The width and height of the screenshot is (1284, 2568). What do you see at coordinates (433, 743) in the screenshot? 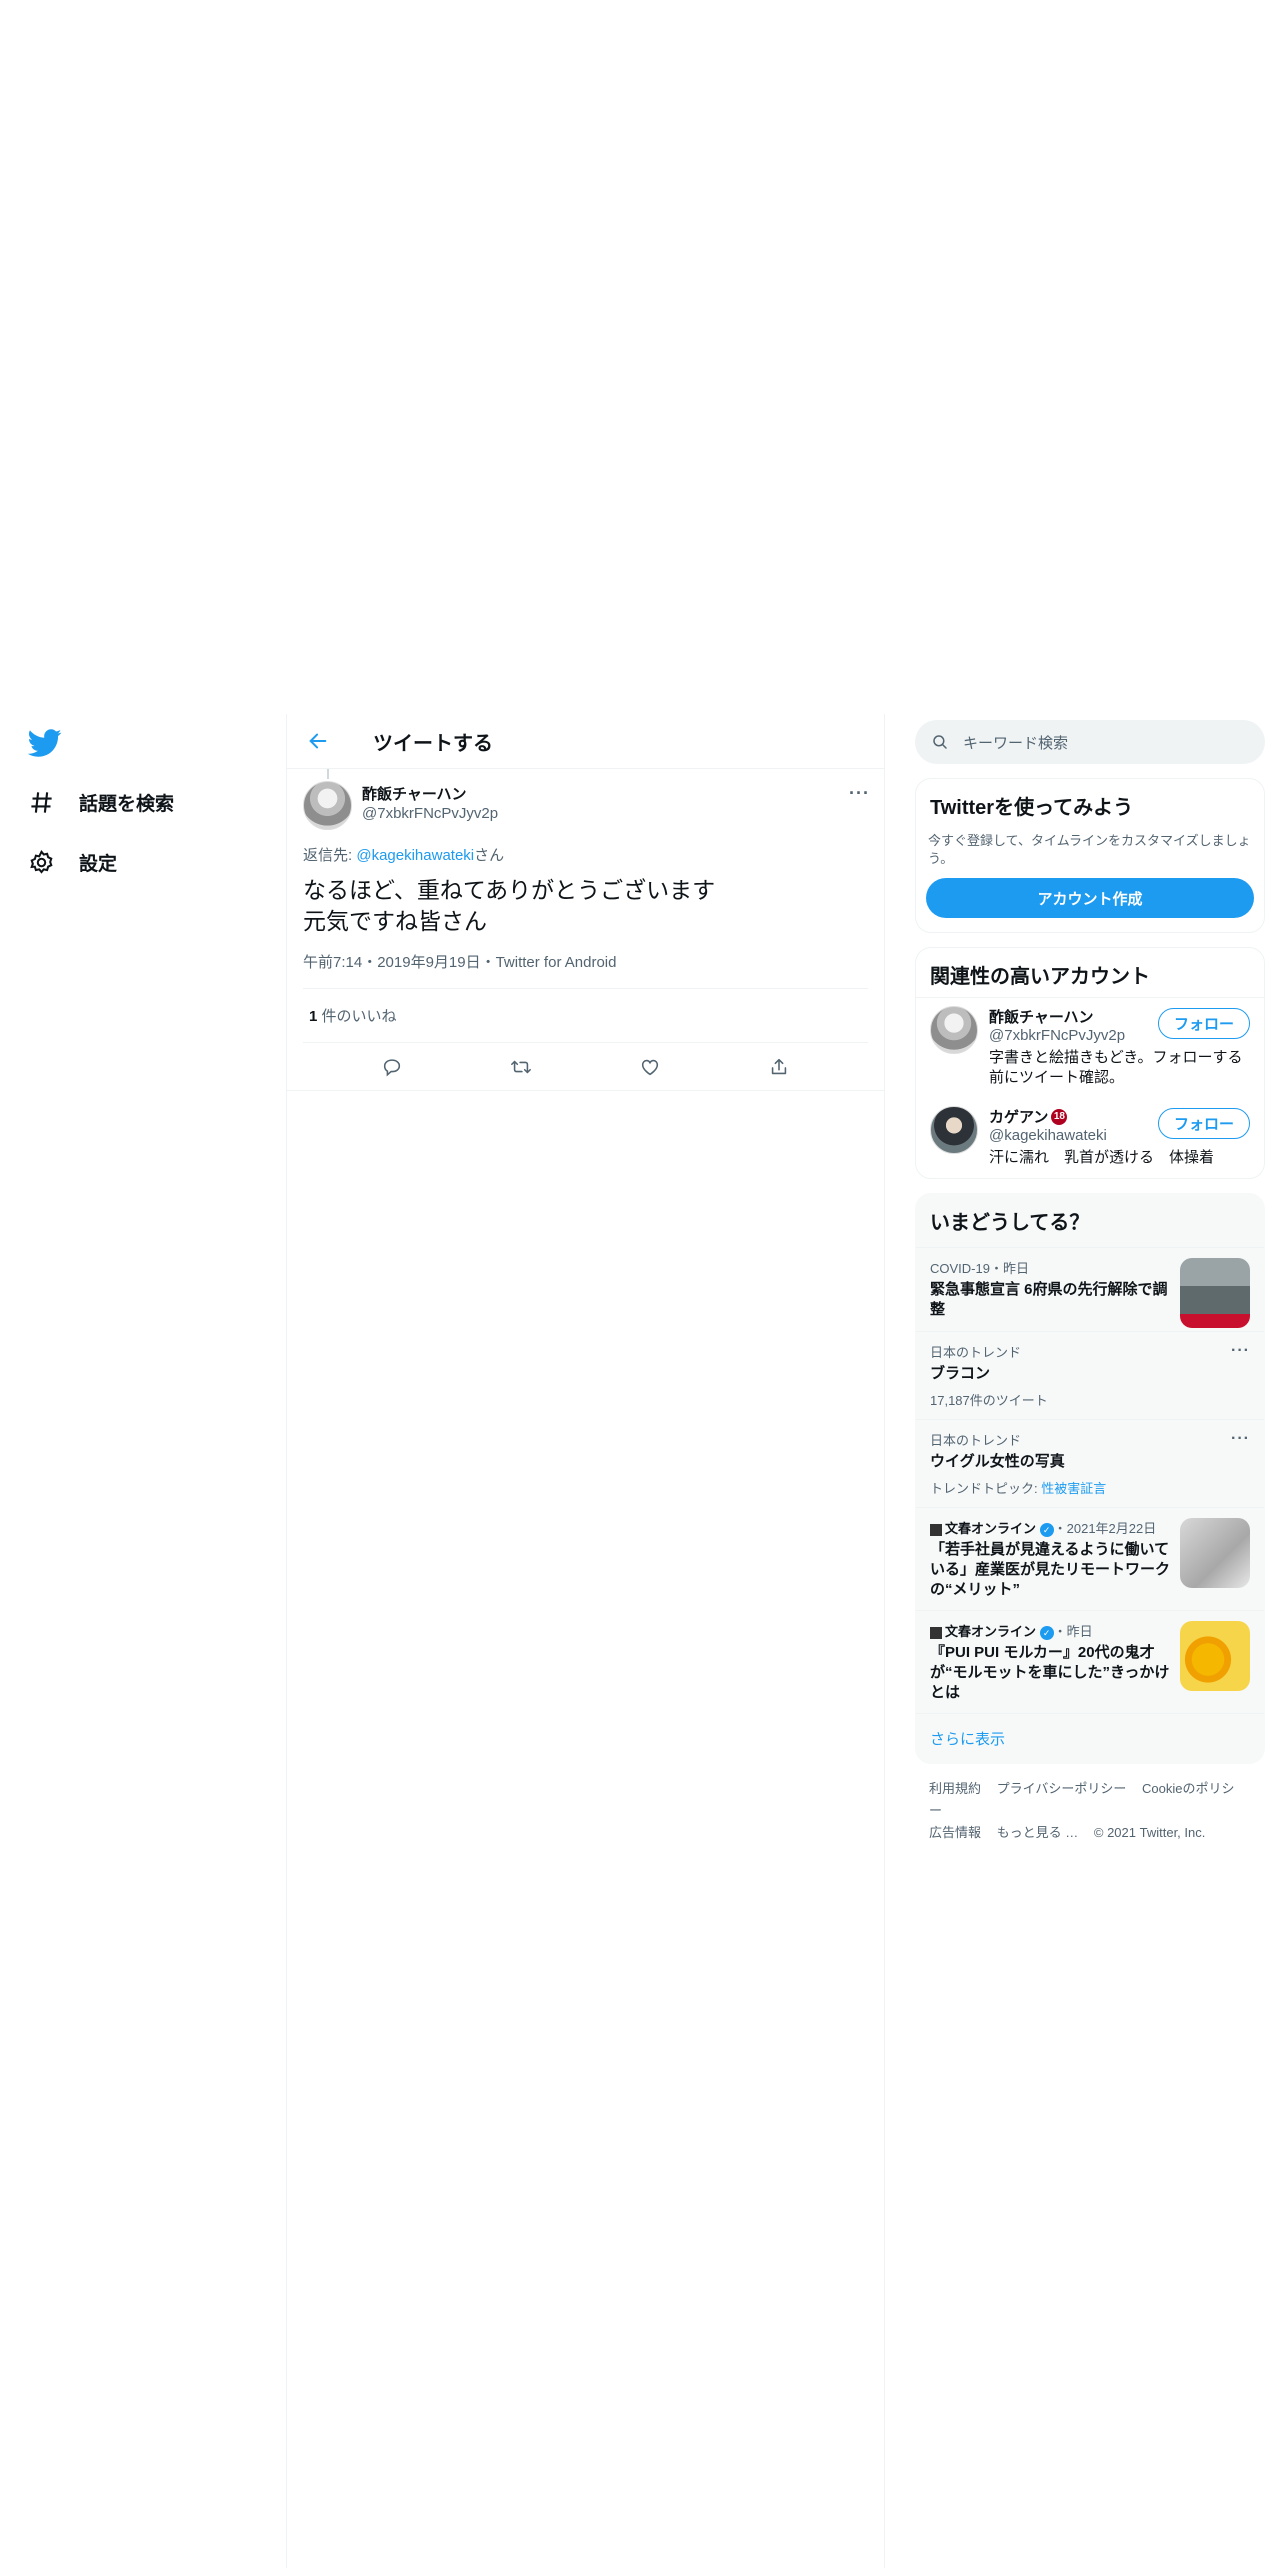
I see `page-title: ツイートする` at bounding box center [433, 743].